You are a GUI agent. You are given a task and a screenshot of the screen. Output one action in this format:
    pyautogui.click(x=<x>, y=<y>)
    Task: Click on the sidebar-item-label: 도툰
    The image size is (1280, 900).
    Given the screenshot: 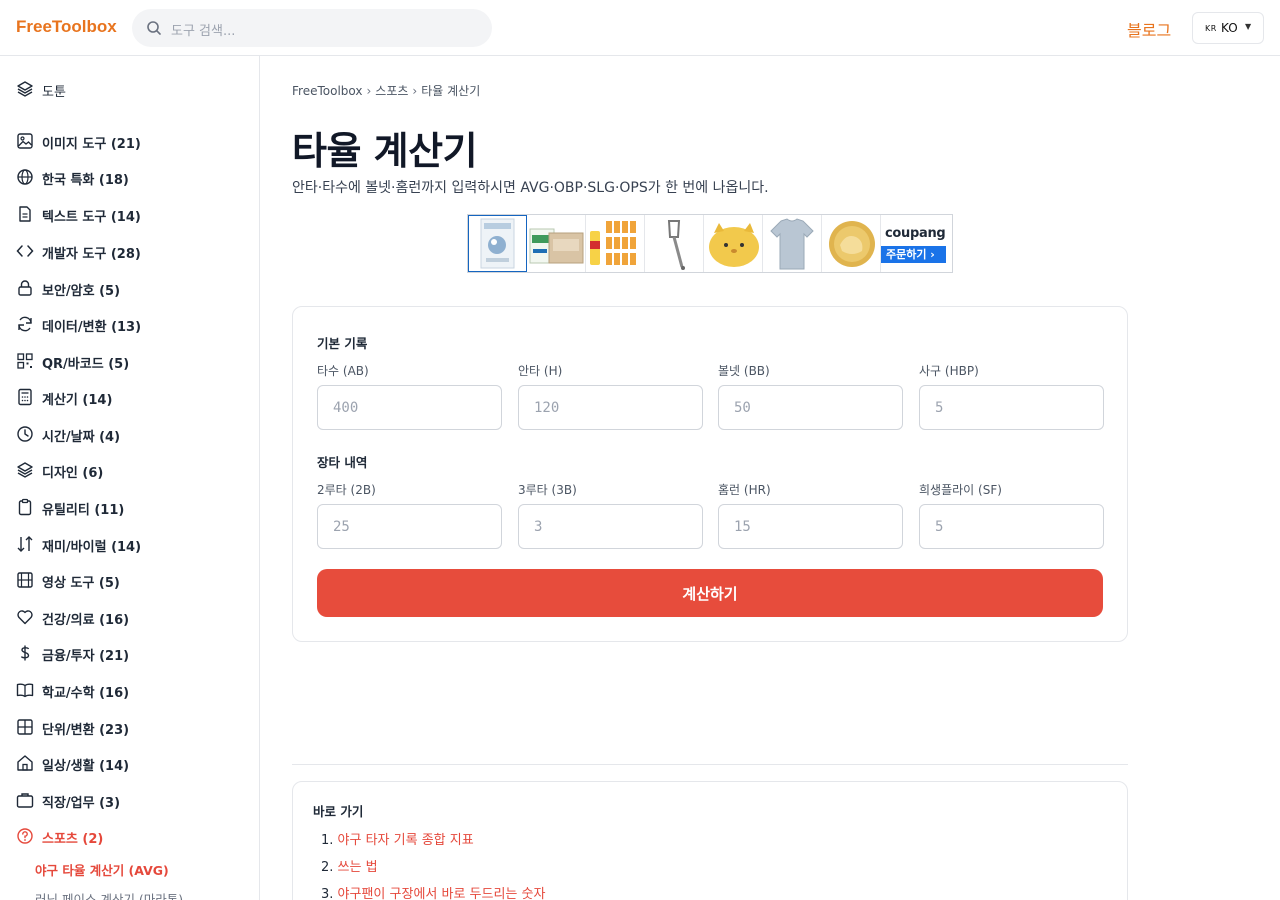 What is the action you would take?
    pyautogui.click(x=54, y=92)
    